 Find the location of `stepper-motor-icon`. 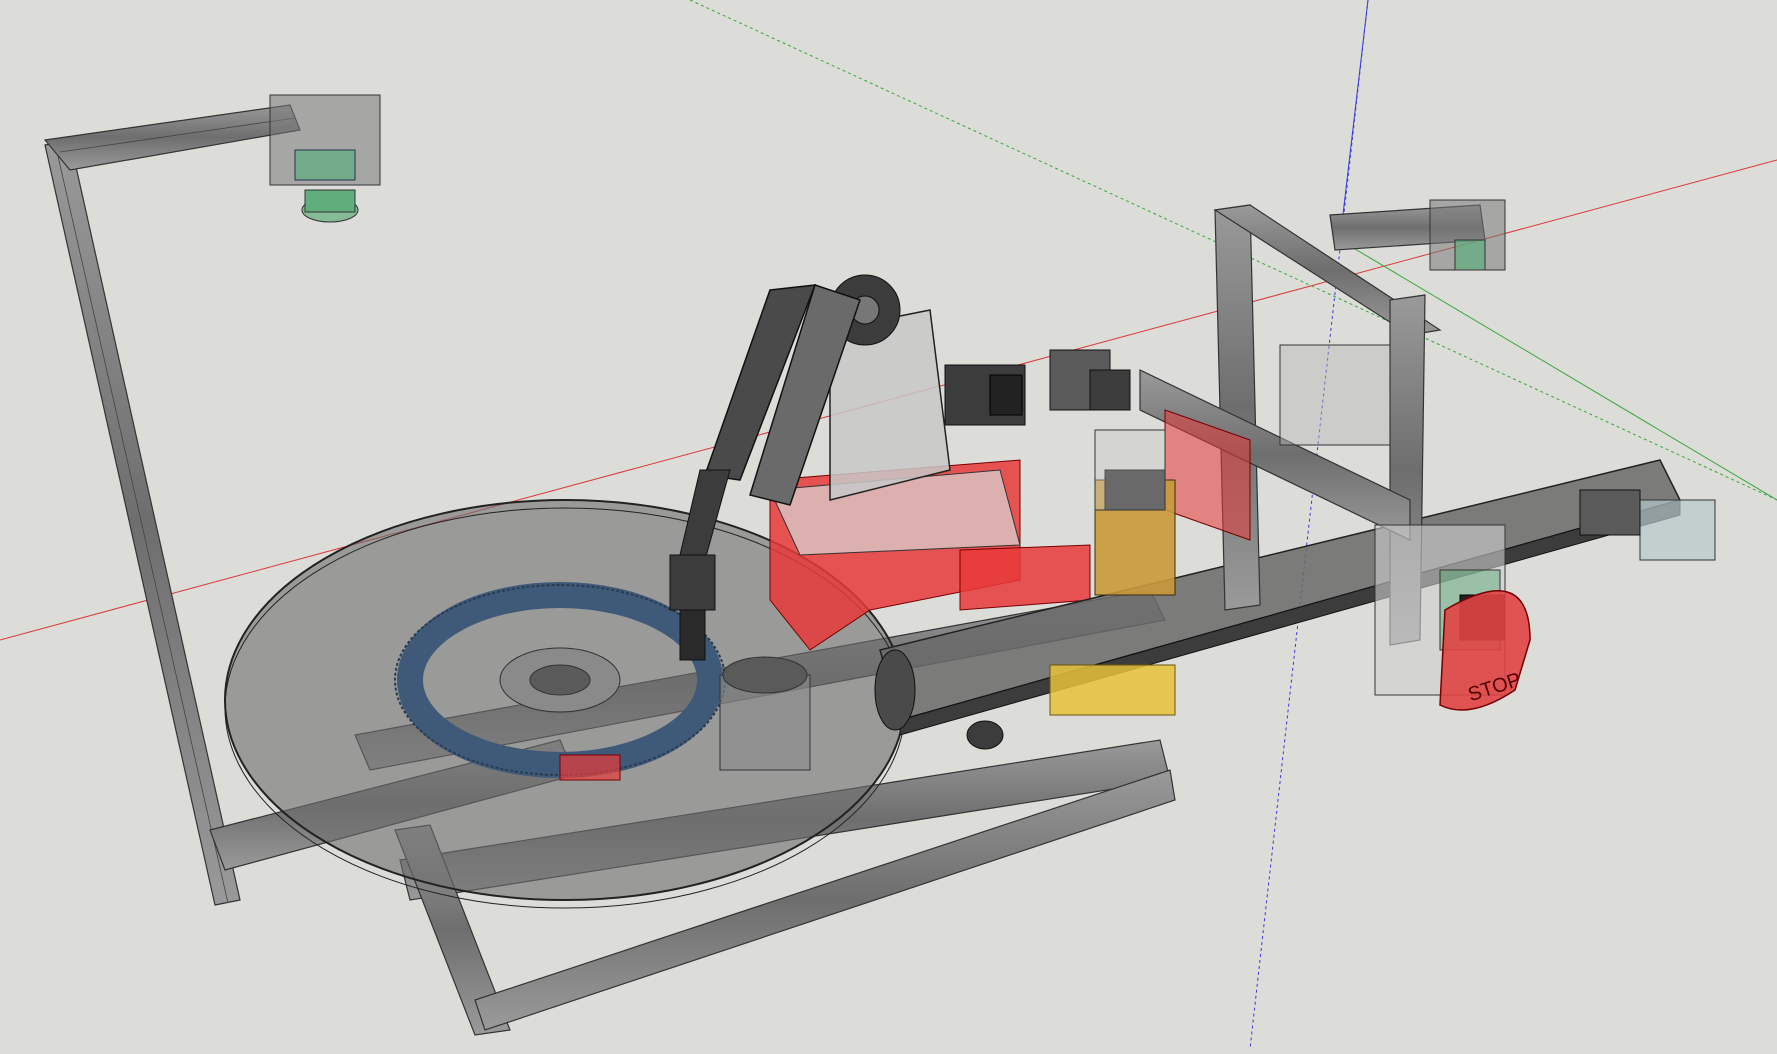

stepper-motor-icon is located at coordinates (1610, 512).